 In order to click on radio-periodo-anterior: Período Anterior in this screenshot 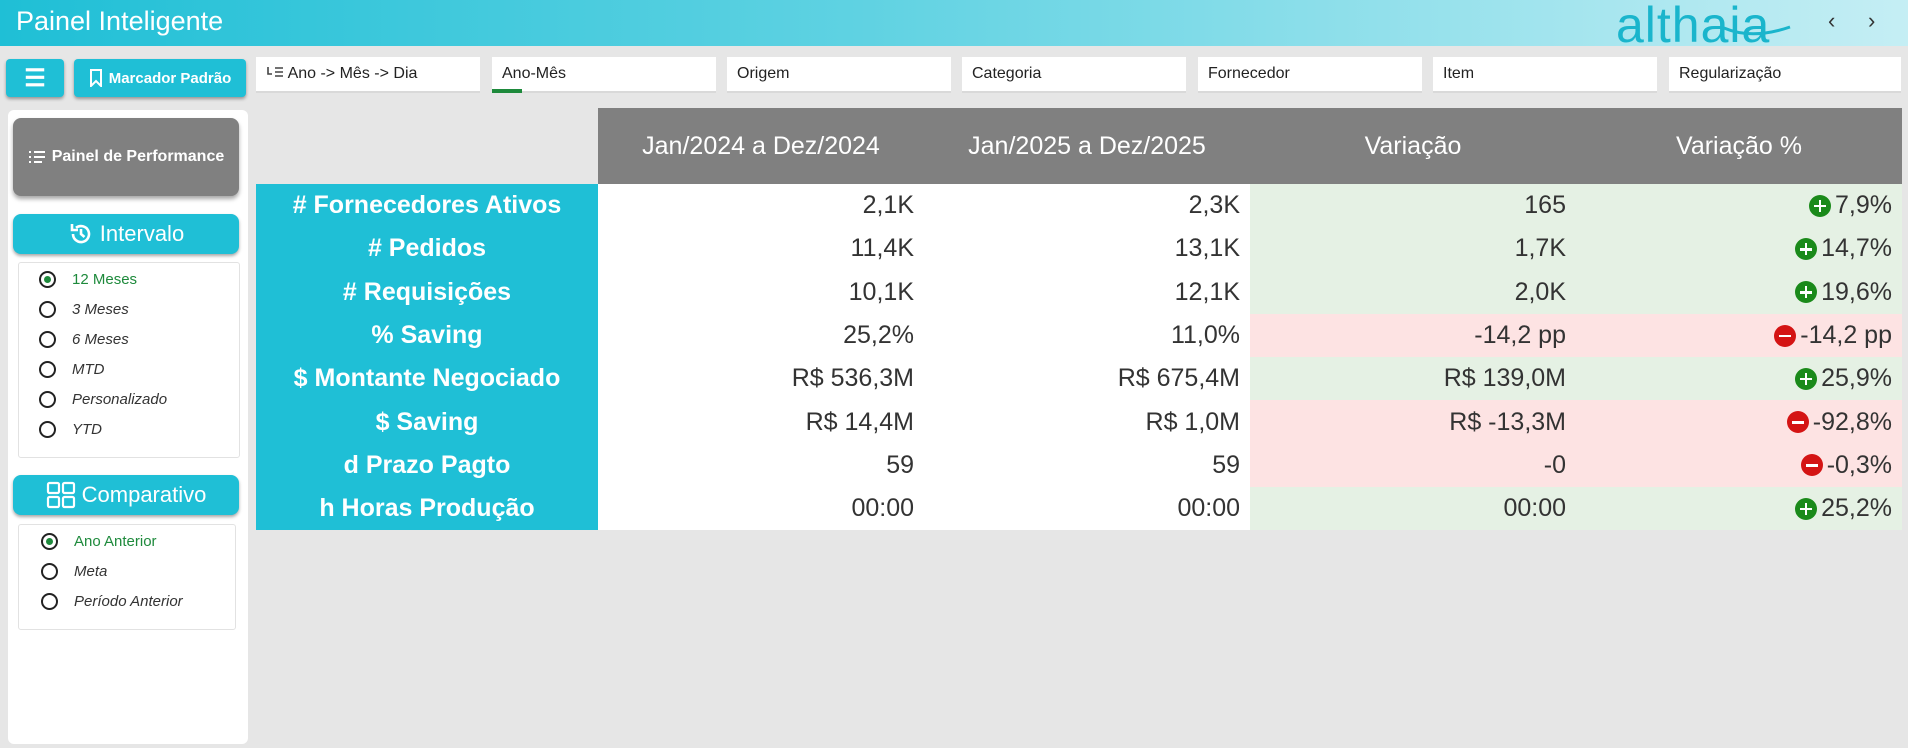, I will do `click(112, 601)`.